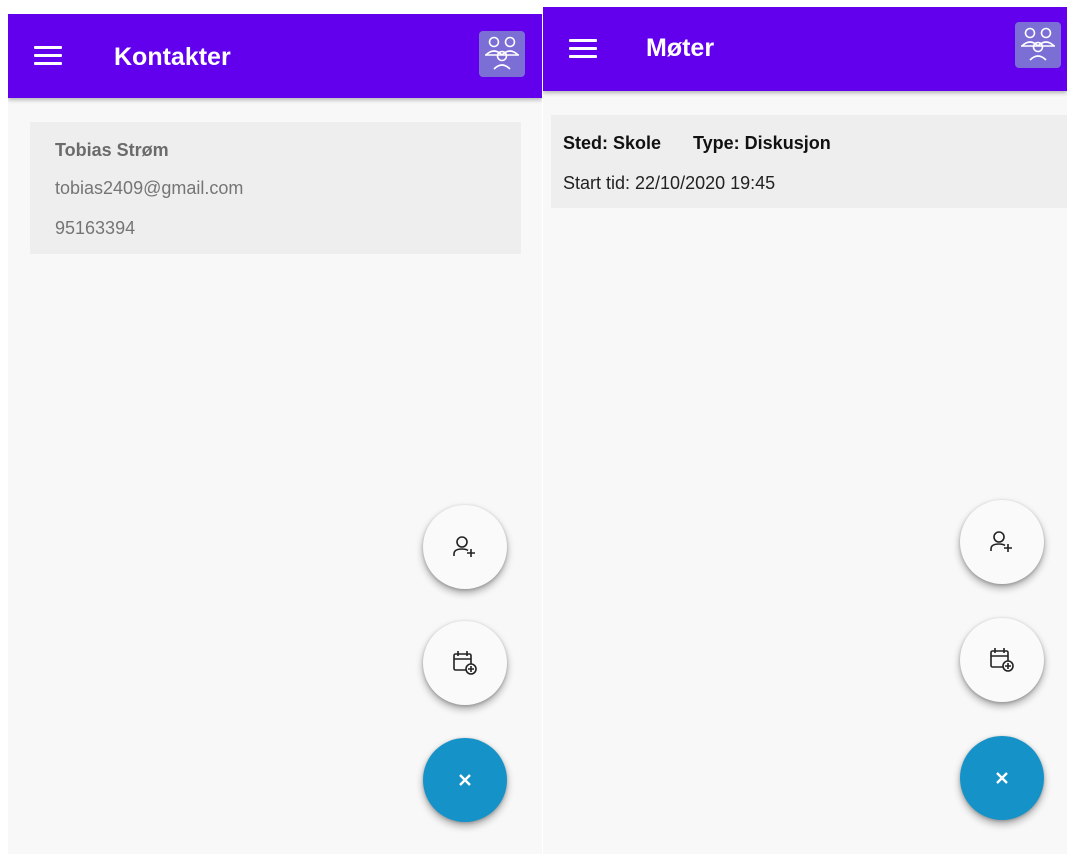 Image resolution: width=1067 pixels, height=854 pixels. Describe the element at coordinates (669, 183) in the screenshot. I see `meeting-start-time: Start tid: 22/10/2020 19:45` at that location.